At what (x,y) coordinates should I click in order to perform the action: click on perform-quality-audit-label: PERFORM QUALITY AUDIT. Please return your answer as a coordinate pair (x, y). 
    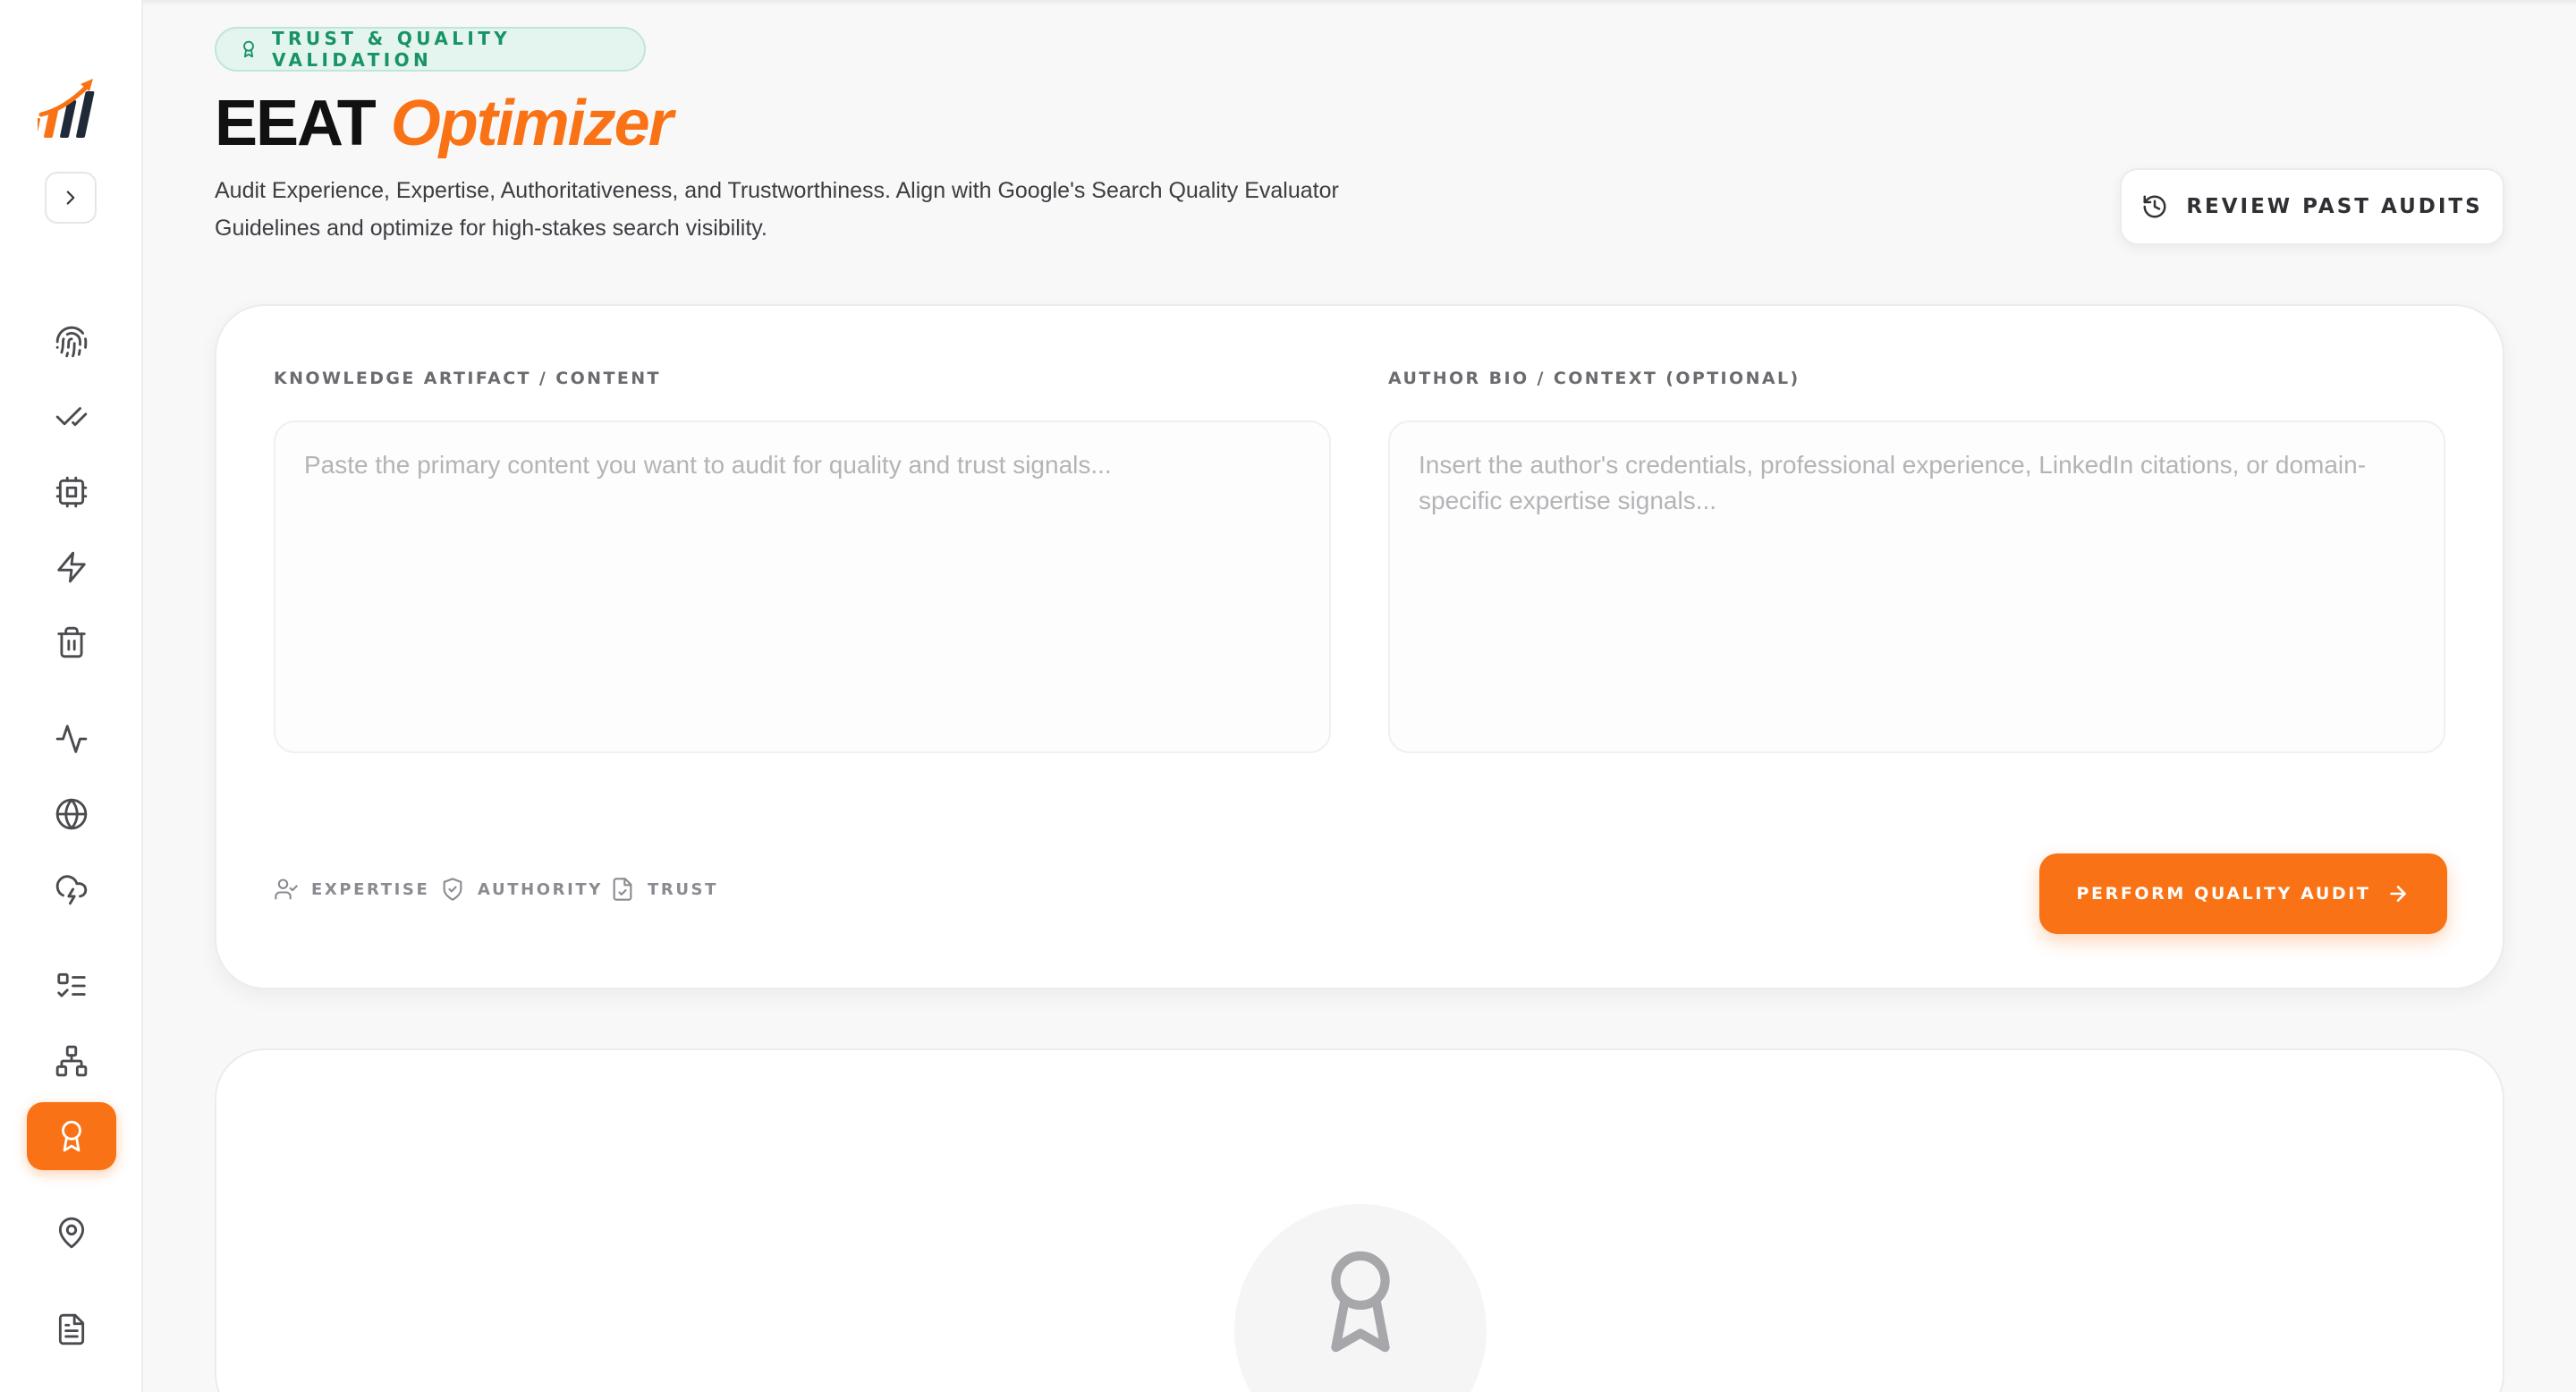
    Looking at the image, I should click on (2223, 894).